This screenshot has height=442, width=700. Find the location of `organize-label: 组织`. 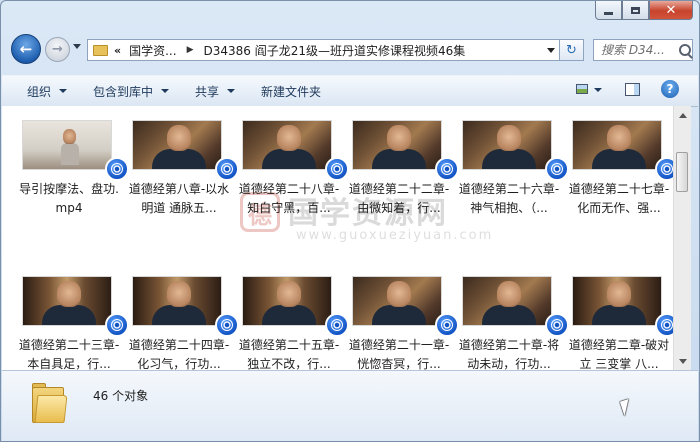

organize-label: 组织 is located at coordinates (39, 91).